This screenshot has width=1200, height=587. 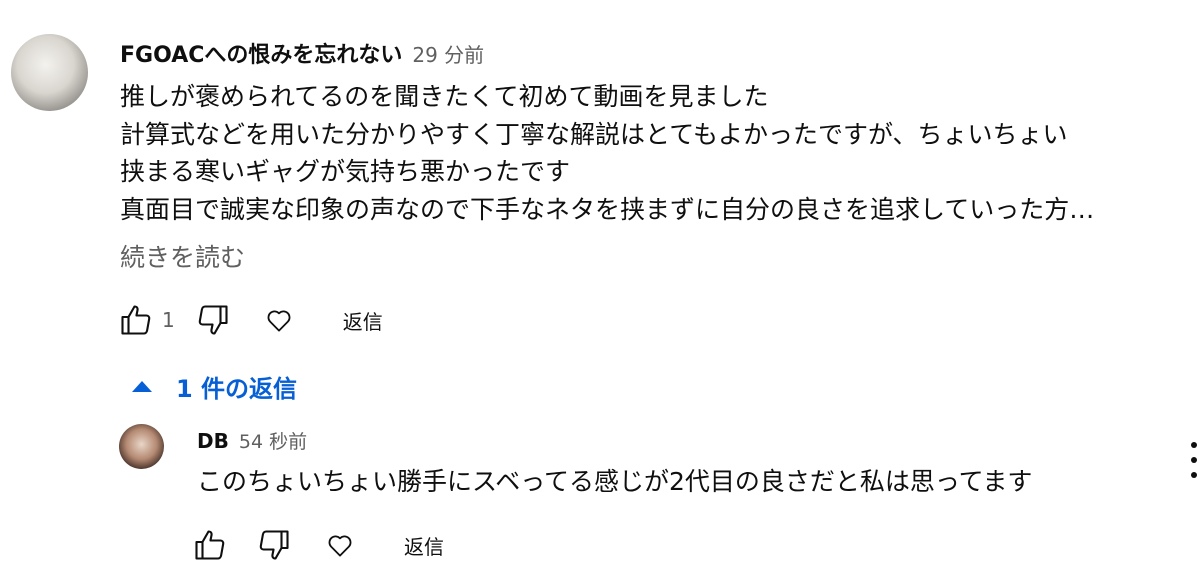 What do you see at coordinates (273, 440) in the screenshot?
I see `reply-time: 54 秒前` at bounding box center [273, 440].